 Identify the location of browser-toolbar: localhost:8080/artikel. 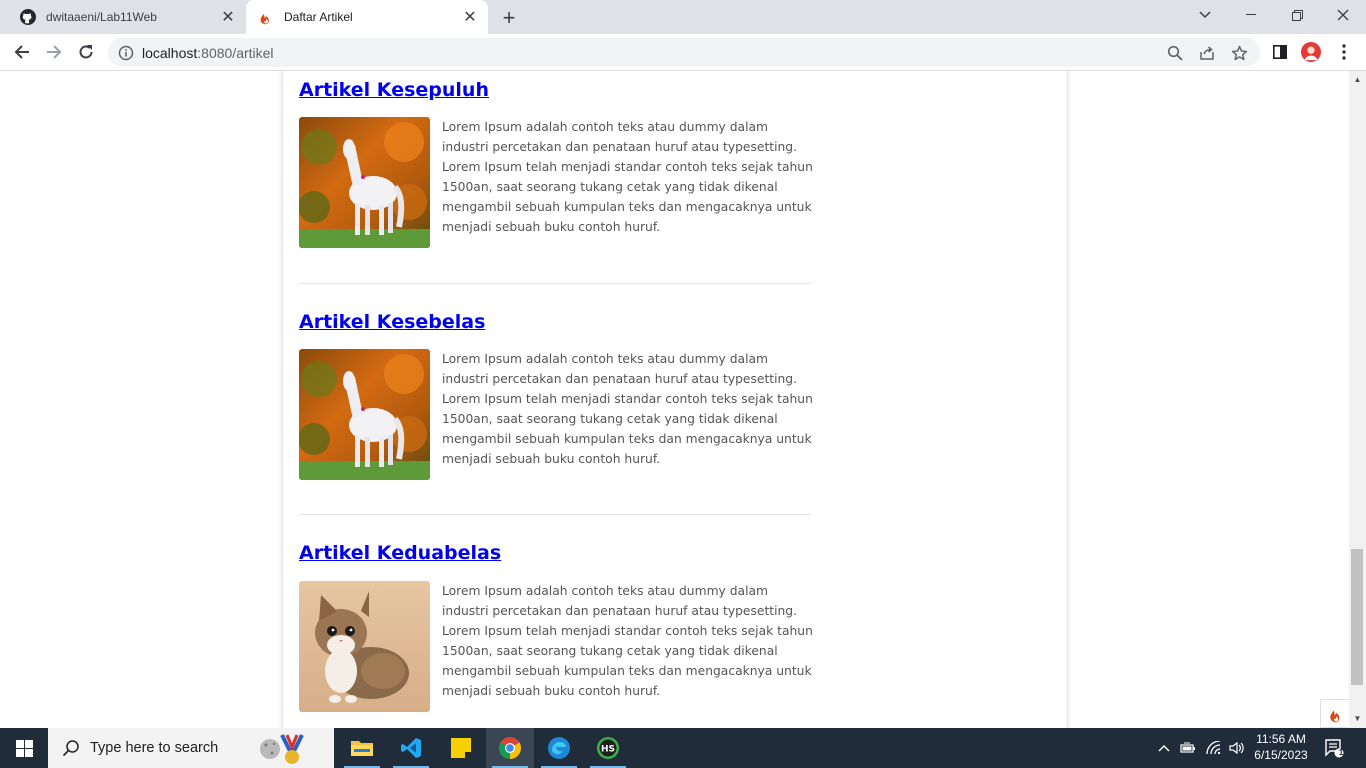
(683, 52).